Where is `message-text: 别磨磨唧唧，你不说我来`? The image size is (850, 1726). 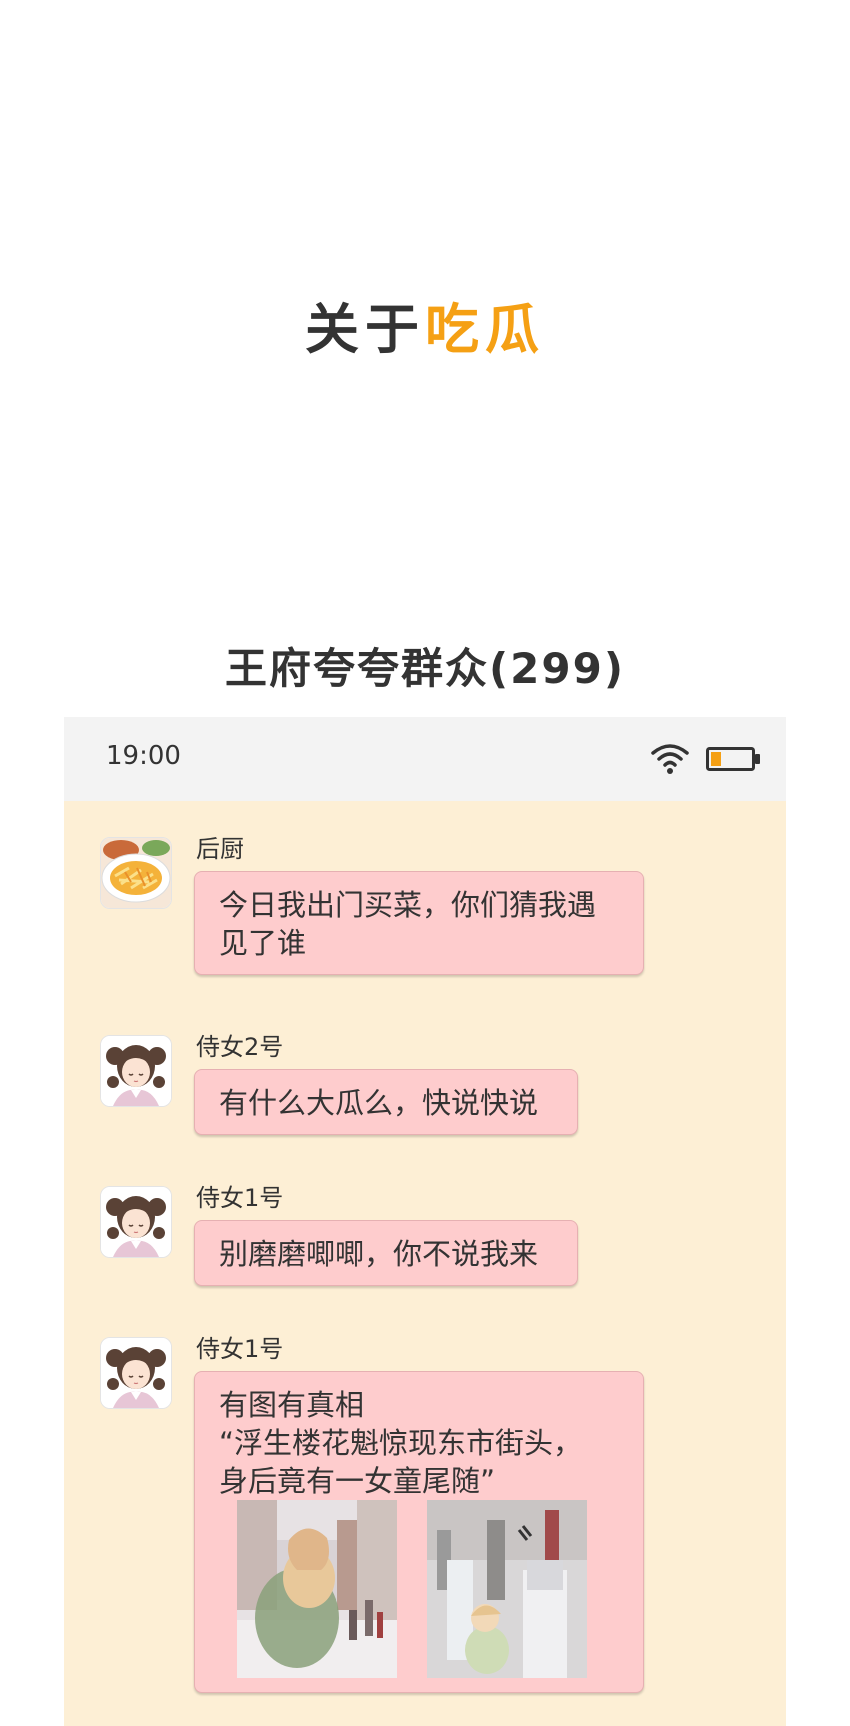 message-text: 别磨磨唧唧，你不说我来 is located at coordinates (379, 1254).